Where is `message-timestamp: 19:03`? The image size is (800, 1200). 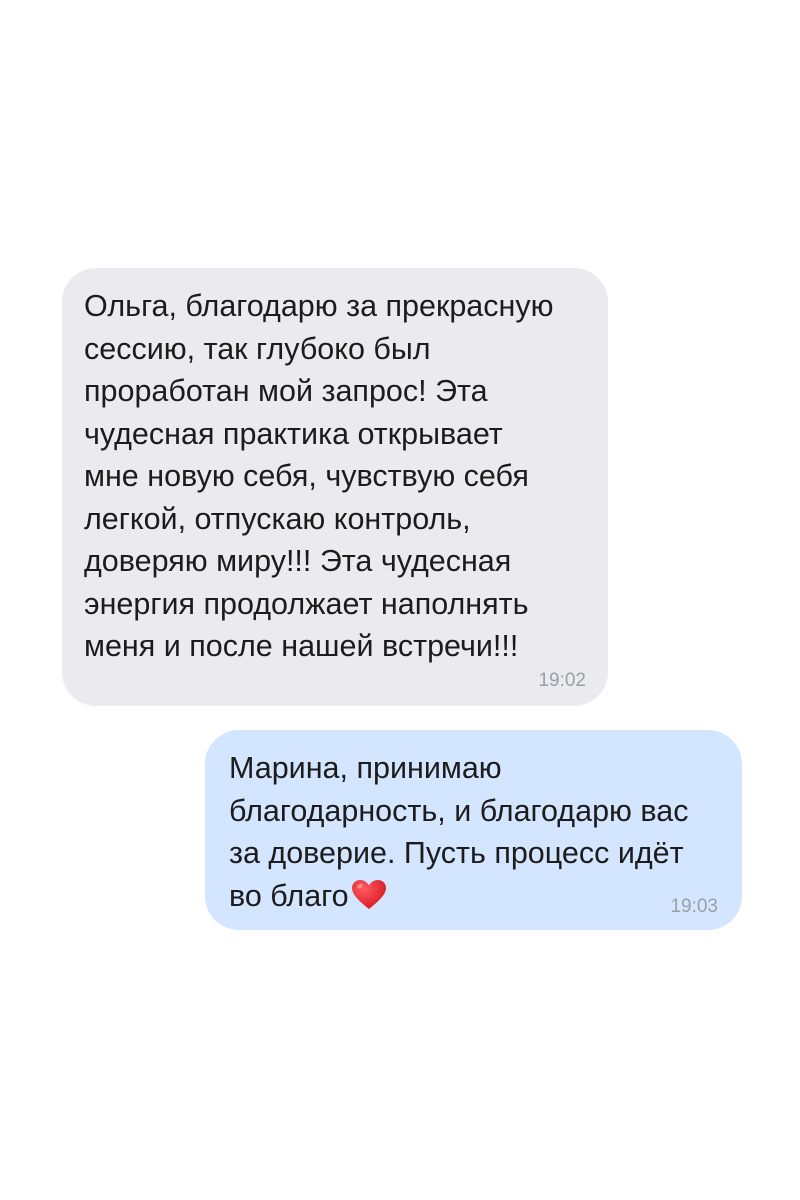
message-timestamp: 19:03 is located at coordinates (694, 906).